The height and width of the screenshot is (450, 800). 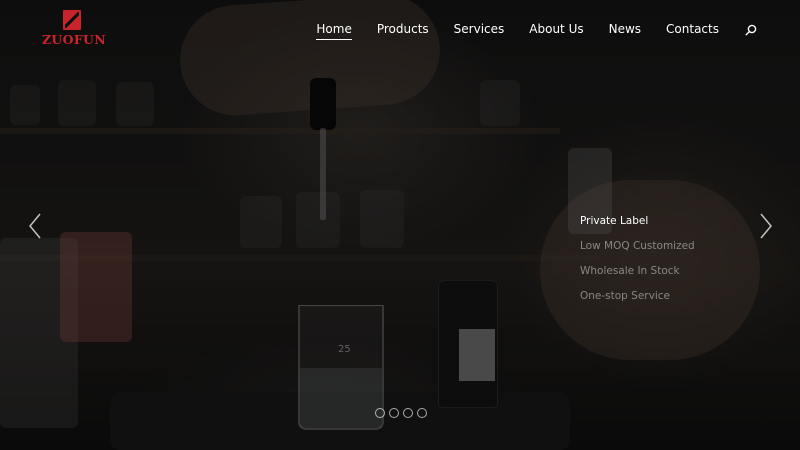 What do you see at coordinates (637, 275) in the screenshot?
I see `feature-wholesale-in-stock: Wholesale In Stock` at bounding box center [637, 275].